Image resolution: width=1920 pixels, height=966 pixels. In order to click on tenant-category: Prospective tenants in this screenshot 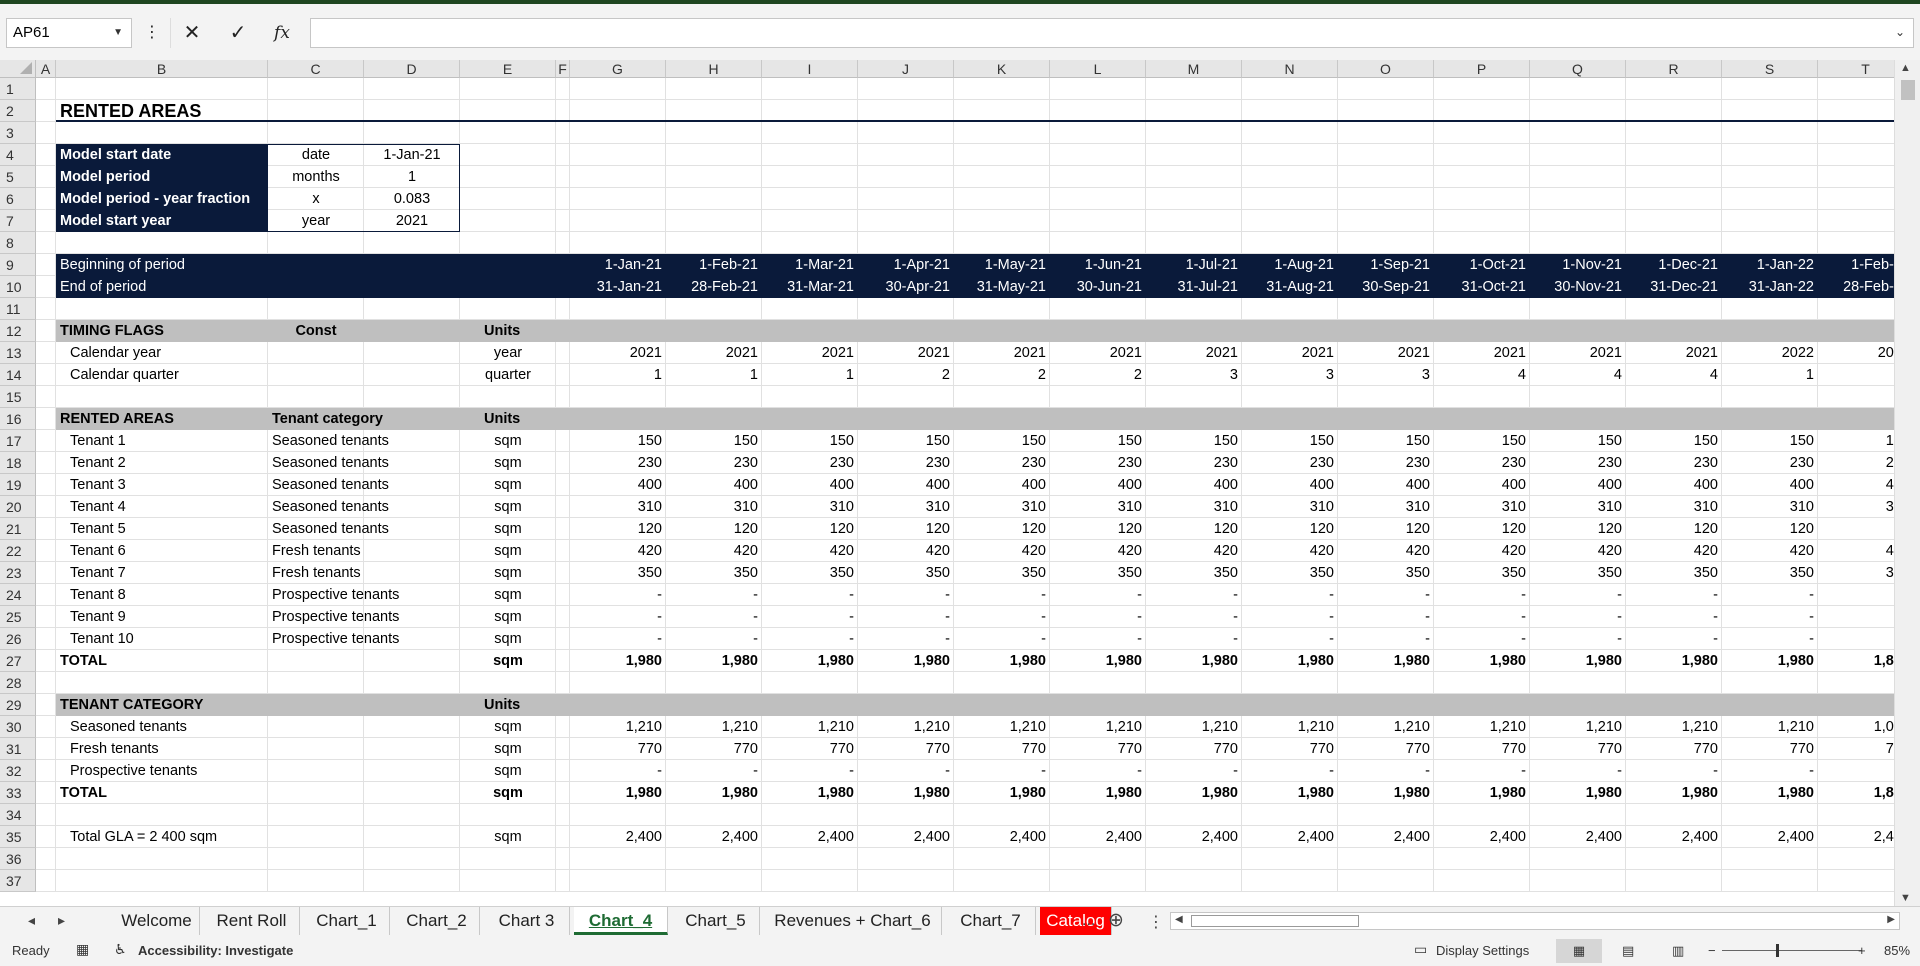, I will do `click(364, 639)`.